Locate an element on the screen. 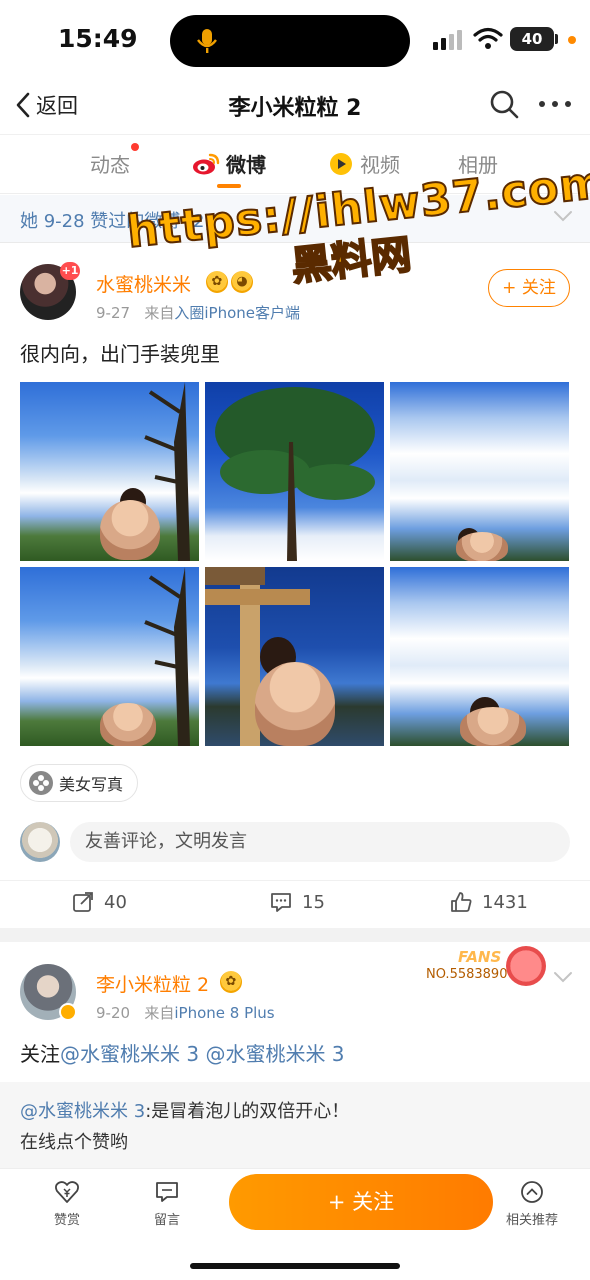 The width and height of the screenshot is (590, 1280). user-badges: ✿ is located at coordinates (231, 982).